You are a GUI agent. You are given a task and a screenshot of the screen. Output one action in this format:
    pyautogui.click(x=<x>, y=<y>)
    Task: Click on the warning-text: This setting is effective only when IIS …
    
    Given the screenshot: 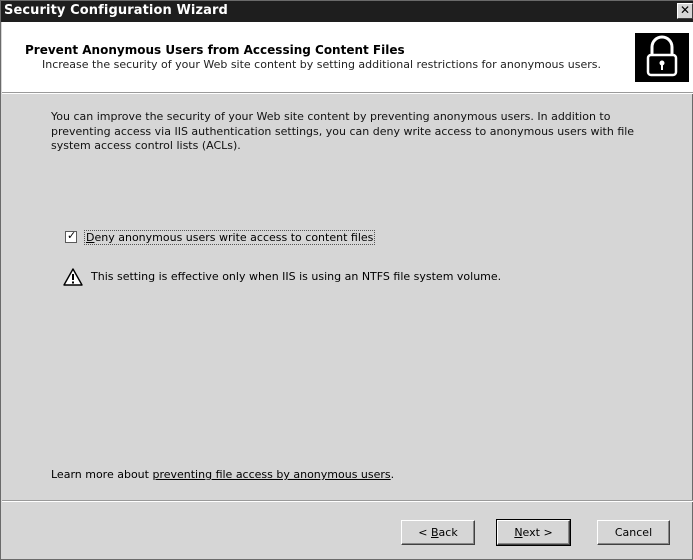 What is the action you would take?
    pyautogui.click(x=296, y=276)
    